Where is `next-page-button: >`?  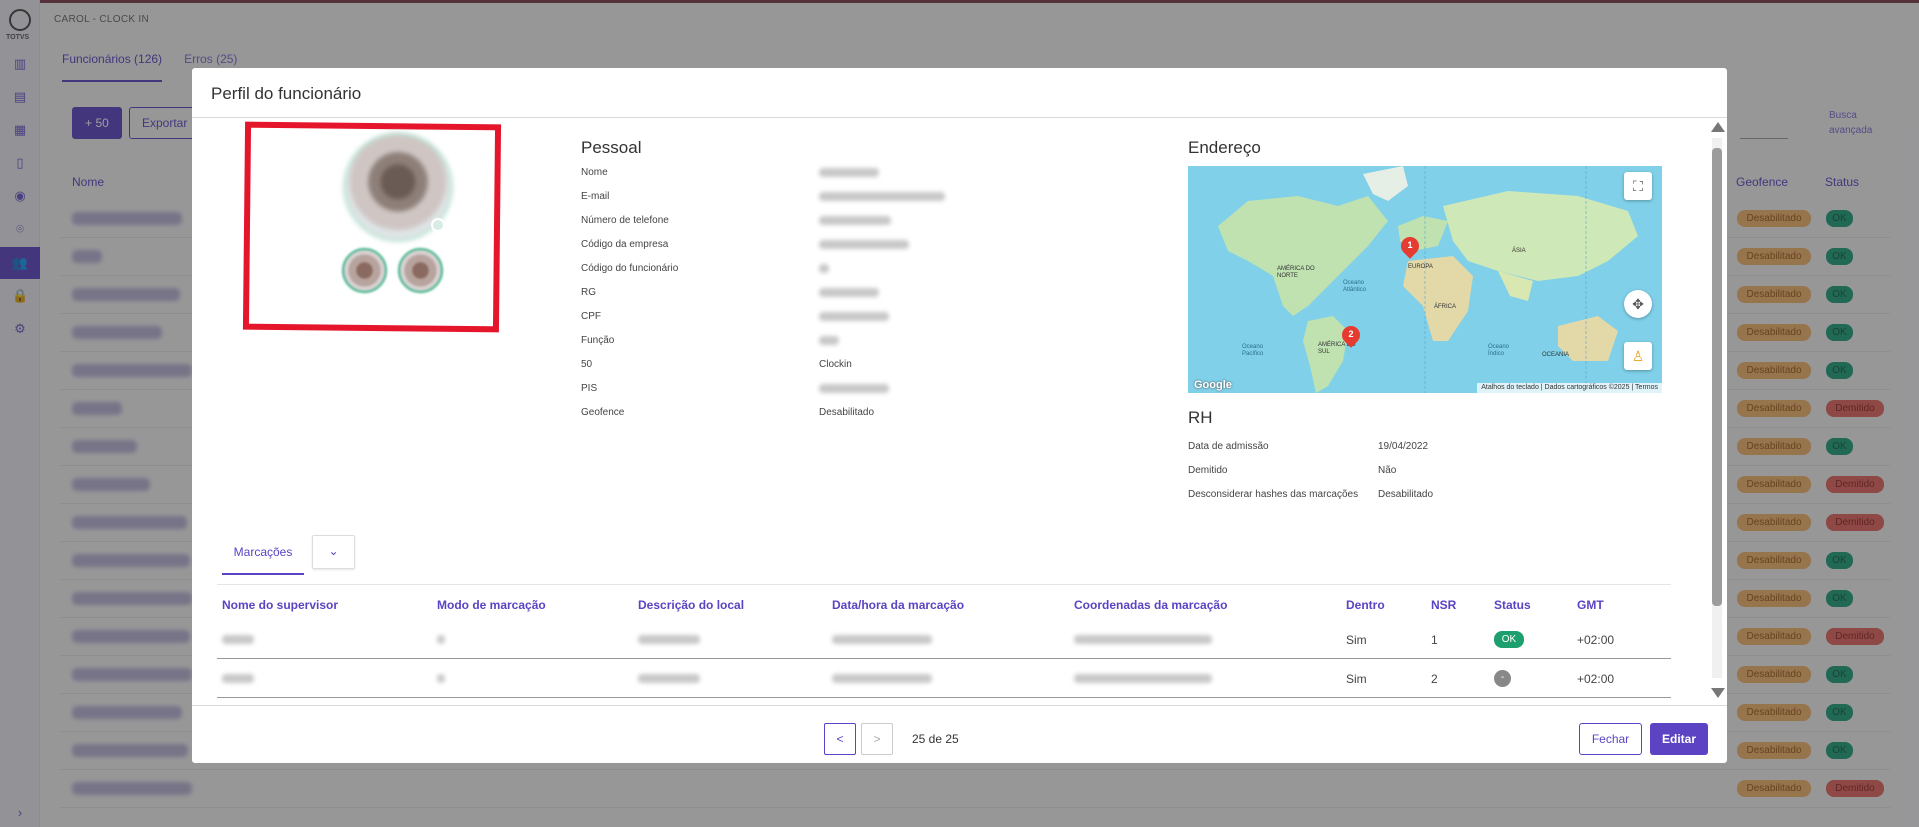 next-page-button: > is located at coordinates (877, 739).